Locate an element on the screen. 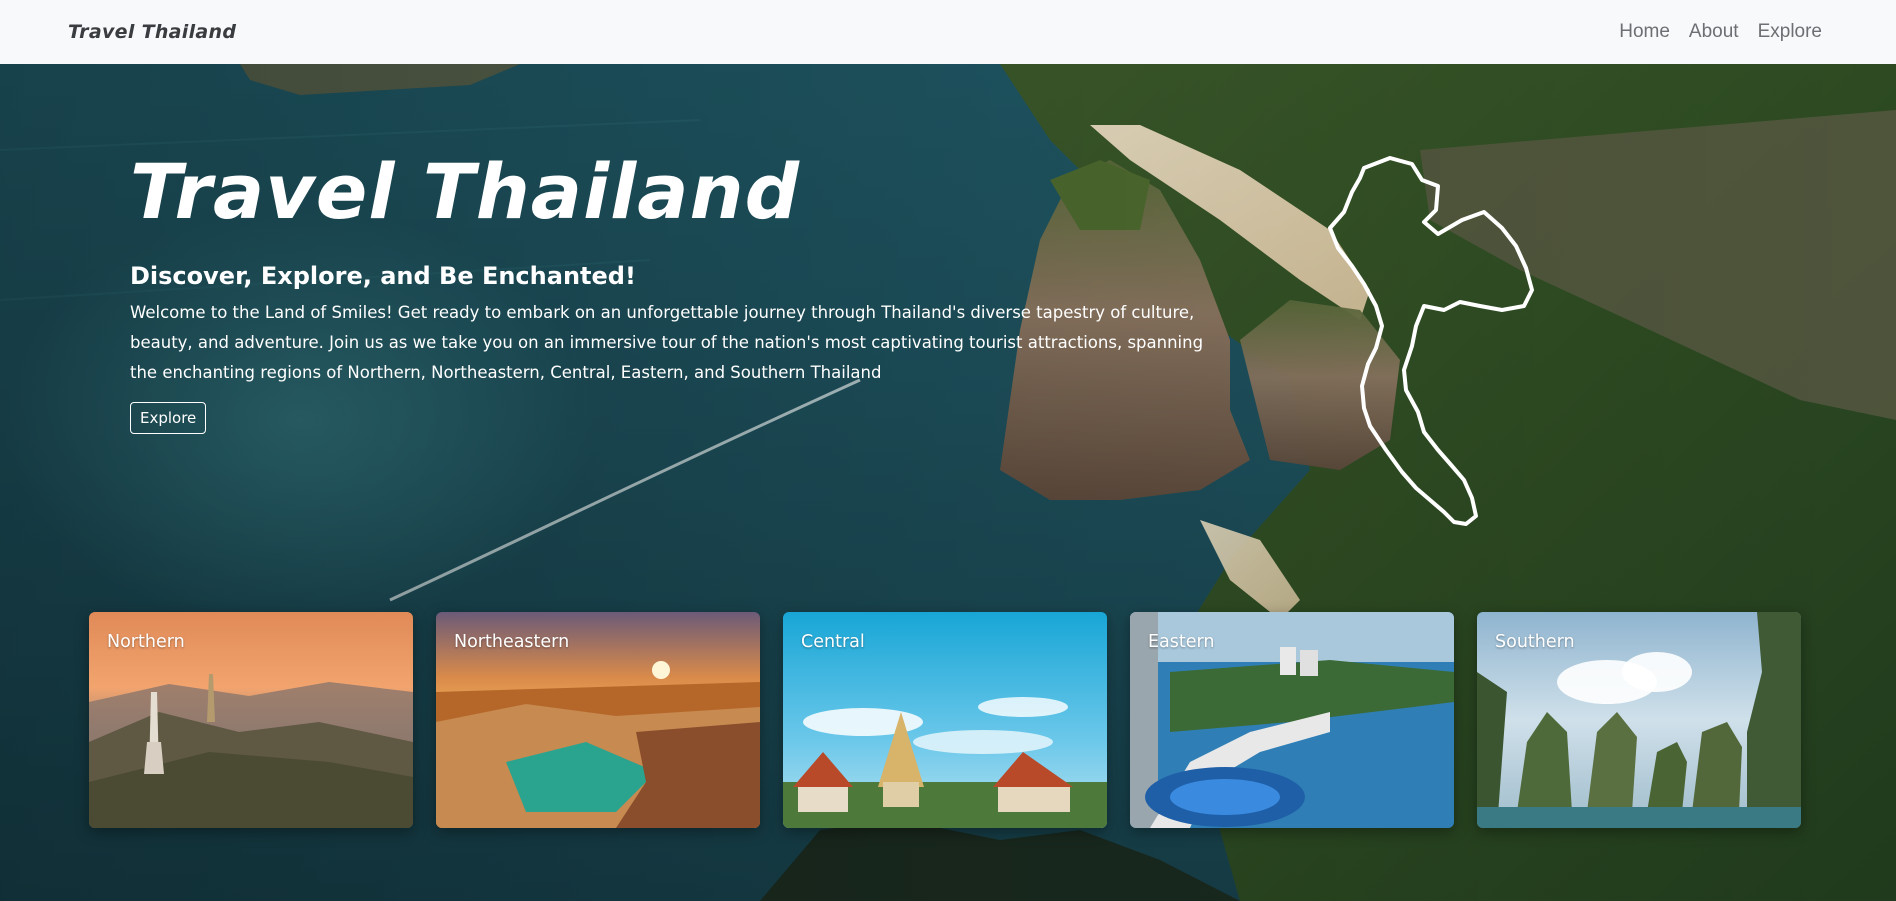 The height and width of the screenshot is (901, 1896). region-label-eastern: Eastern is located at coordinates (1181, 642).